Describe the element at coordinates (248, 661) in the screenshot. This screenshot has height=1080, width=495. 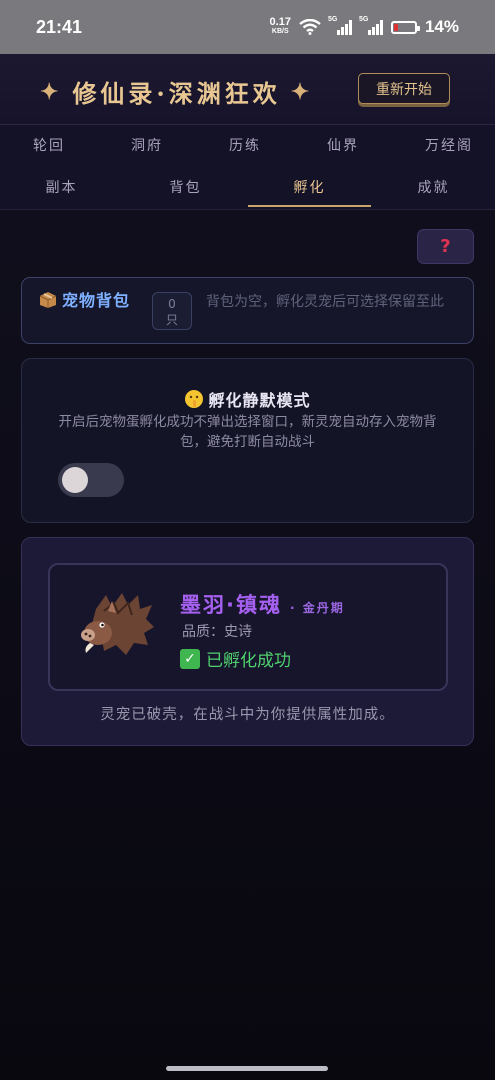
I see `hatch-status-text: 已孵化成功` at that location.